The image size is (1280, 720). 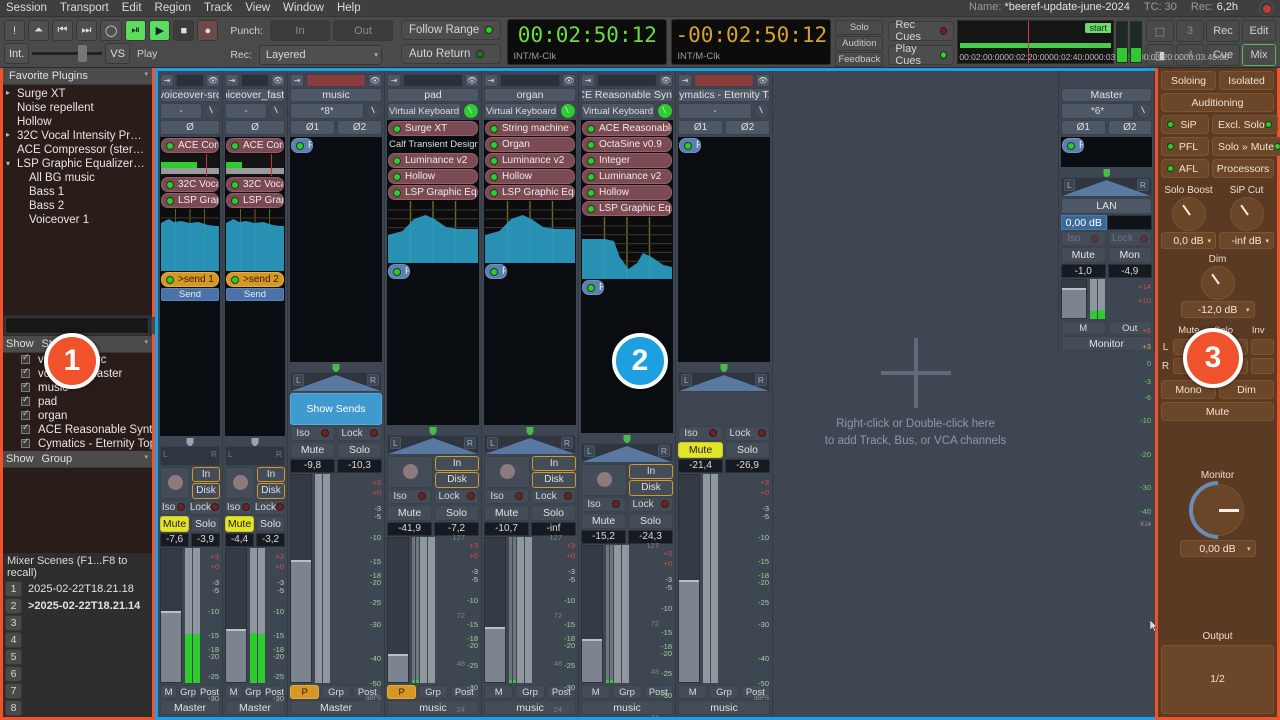 I want to click on mixer-scene-row: 3, so click(x=77, y=623).